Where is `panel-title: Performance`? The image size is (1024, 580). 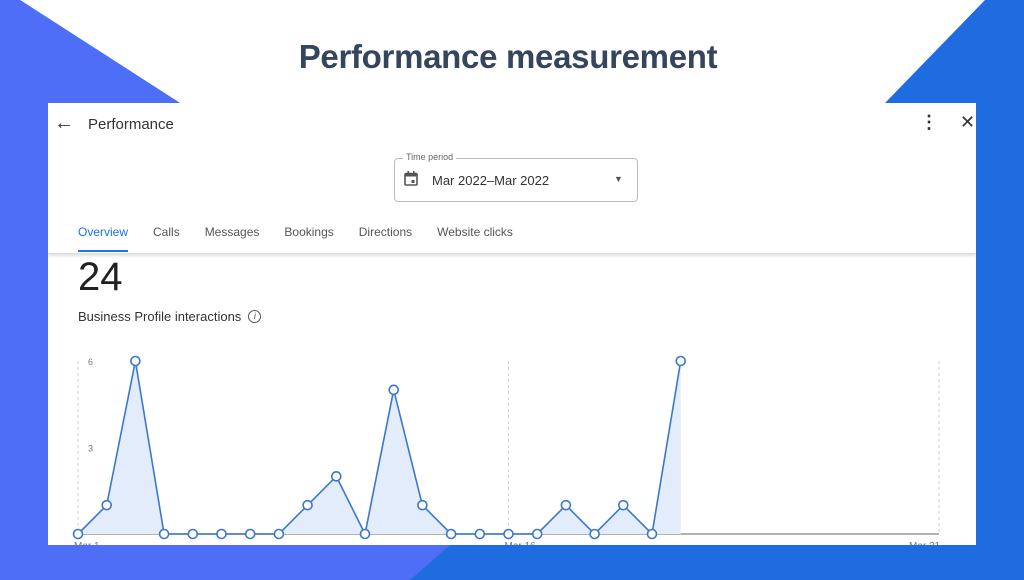
panel-title: Performance is located at coordinates (131, 124).